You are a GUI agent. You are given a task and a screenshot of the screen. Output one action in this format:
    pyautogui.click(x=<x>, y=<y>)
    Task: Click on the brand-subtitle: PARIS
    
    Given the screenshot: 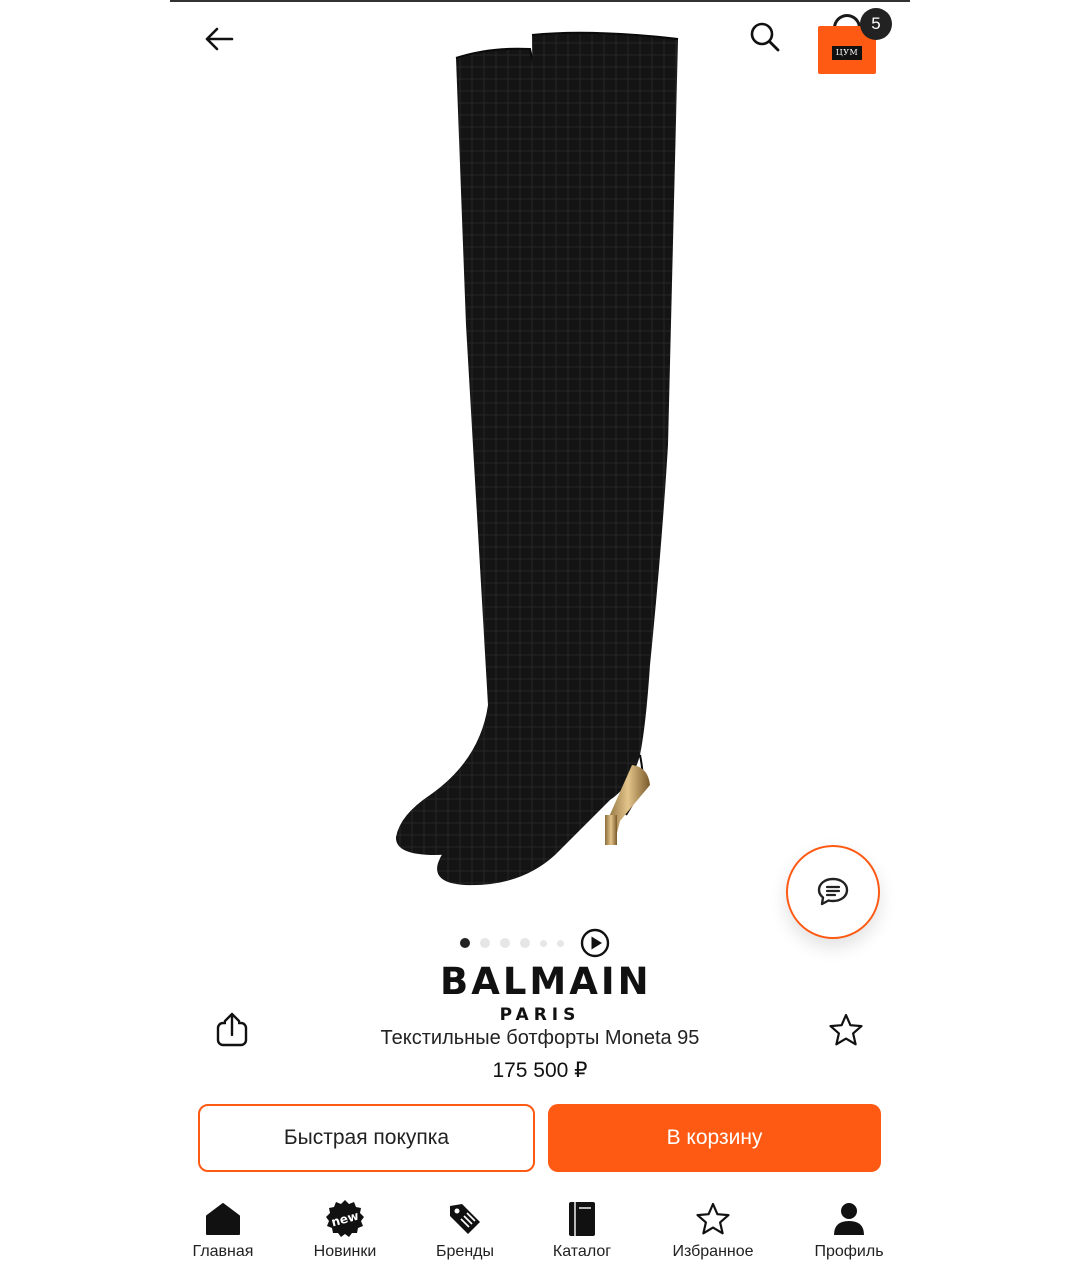 What is the action you would take?
    pyautogui.click(x=540, y=1015)
    